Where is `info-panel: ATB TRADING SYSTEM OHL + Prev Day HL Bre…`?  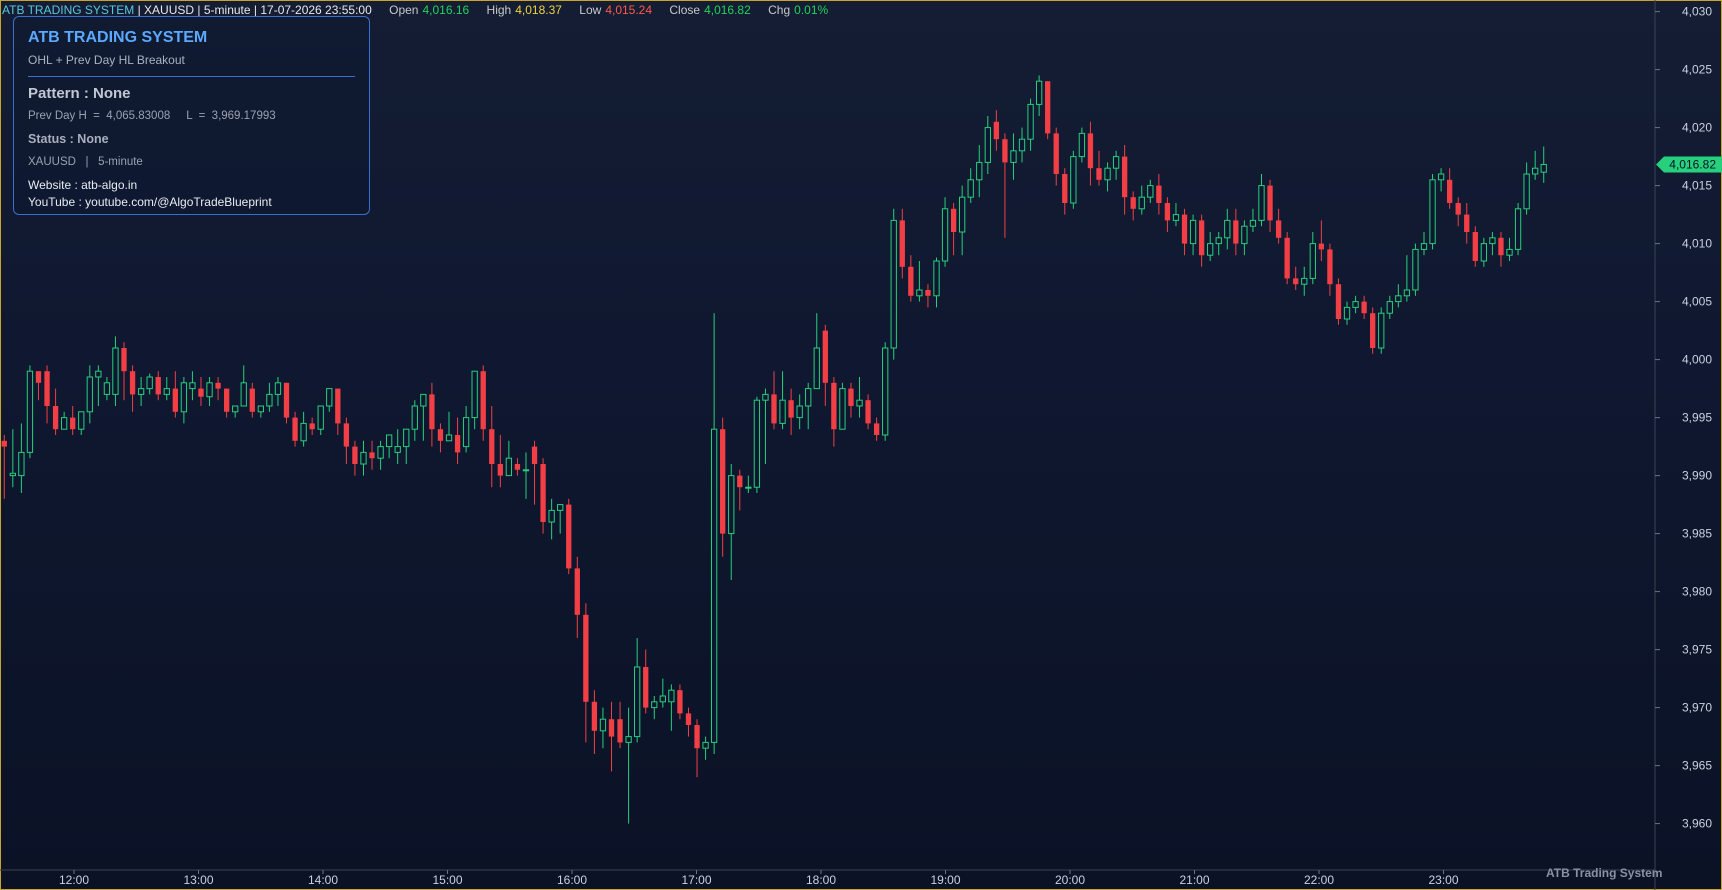 info-panel: ATB TRADING SYSTEM OHL + Prev Day HL Bre… is located at coordinates (191, 115).